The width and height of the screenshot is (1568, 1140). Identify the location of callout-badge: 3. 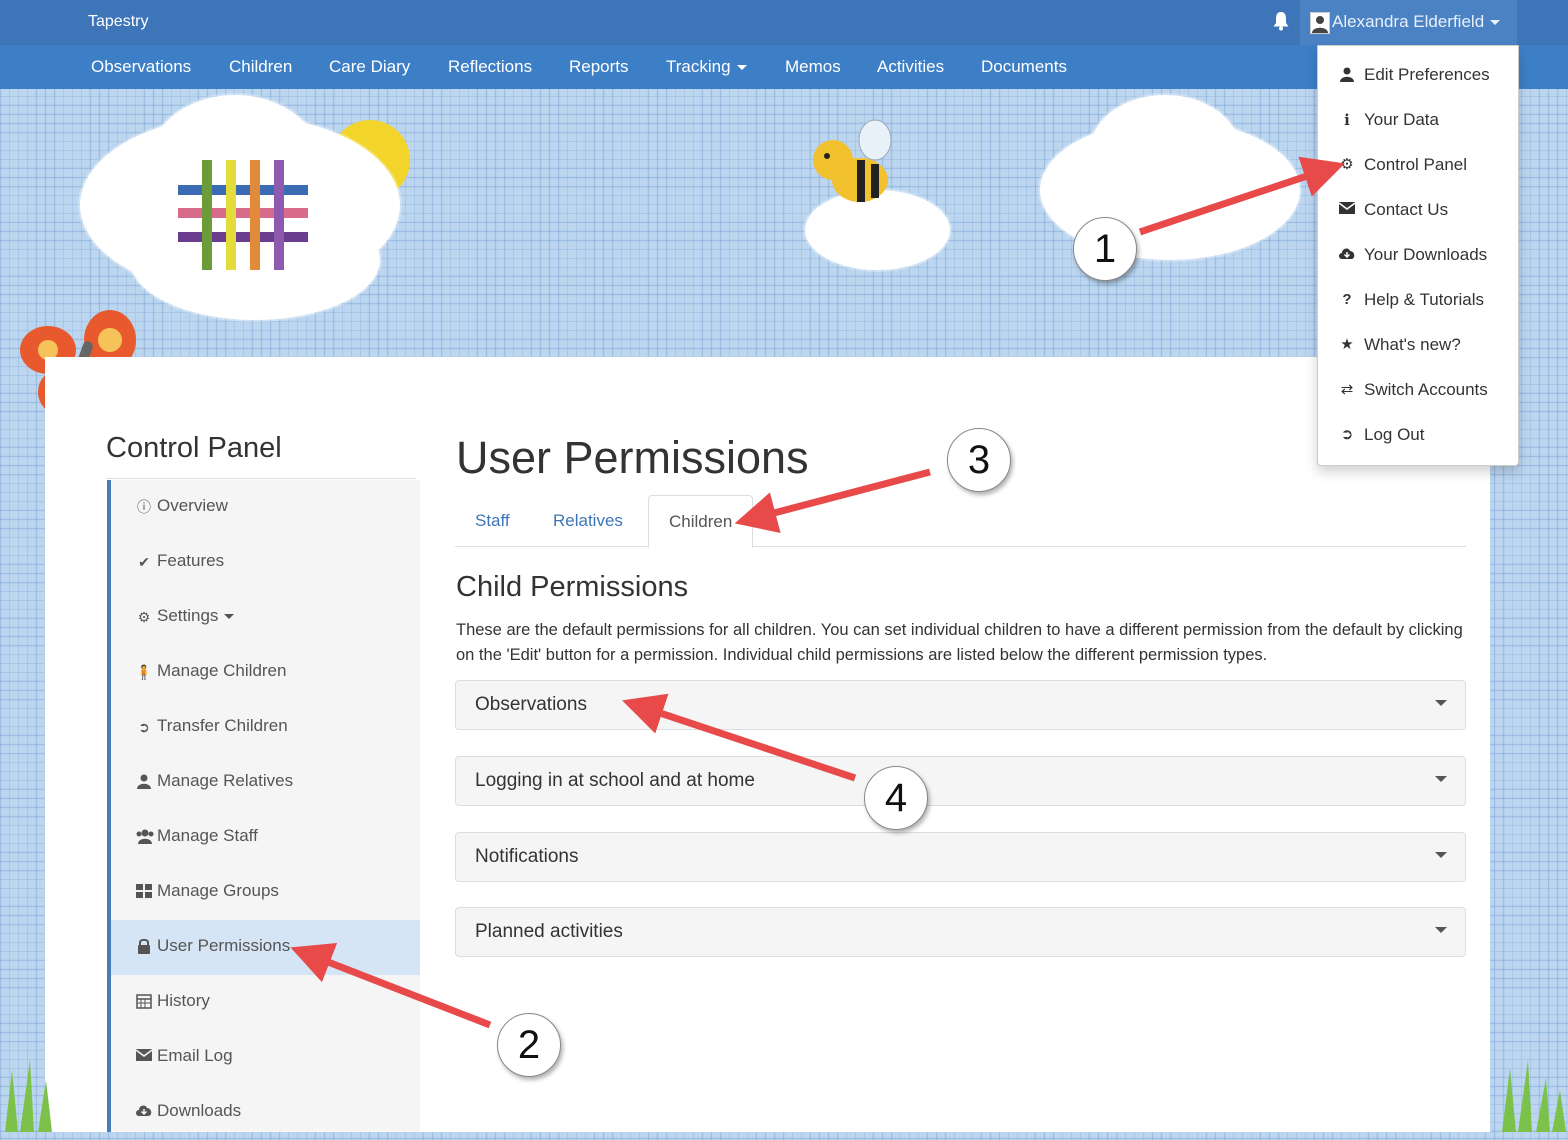
(979, 460).